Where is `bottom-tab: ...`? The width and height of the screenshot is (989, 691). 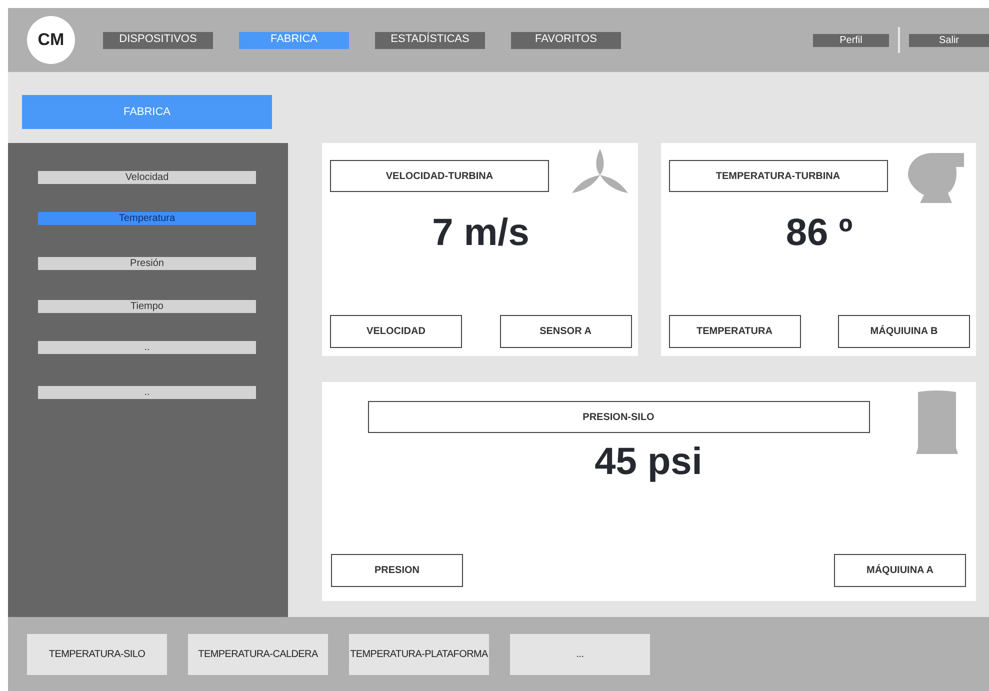 bottom-tab: ... is located at coordinates (580, 654).